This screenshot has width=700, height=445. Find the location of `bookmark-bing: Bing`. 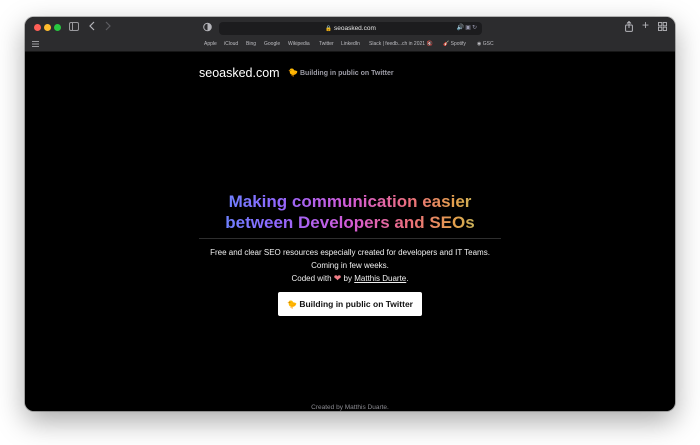

bookmark-bing: Bing is located at coordinates (251, 44).